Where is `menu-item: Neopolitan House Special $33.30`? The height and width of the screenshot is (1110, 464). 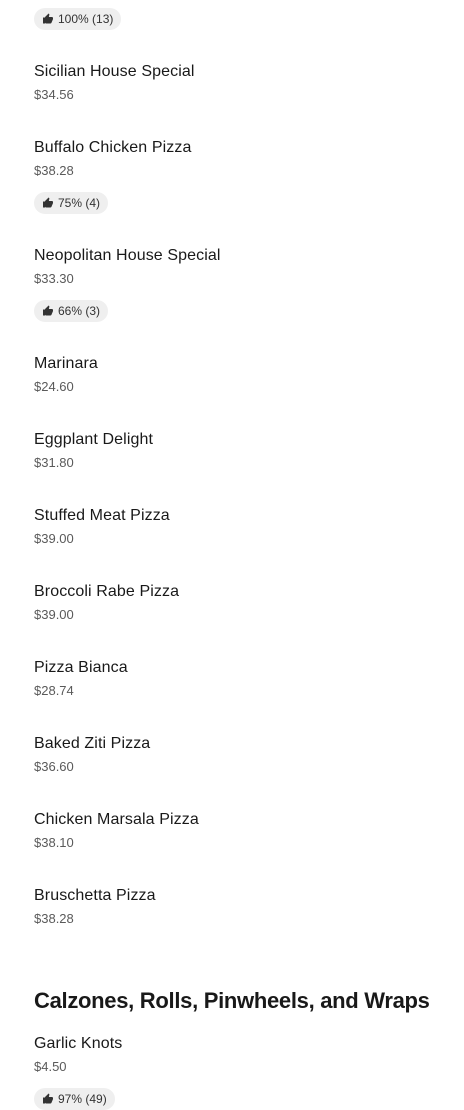
menu-item: Neopolitan House Special $33.30 is located at coordinates (244, 266).